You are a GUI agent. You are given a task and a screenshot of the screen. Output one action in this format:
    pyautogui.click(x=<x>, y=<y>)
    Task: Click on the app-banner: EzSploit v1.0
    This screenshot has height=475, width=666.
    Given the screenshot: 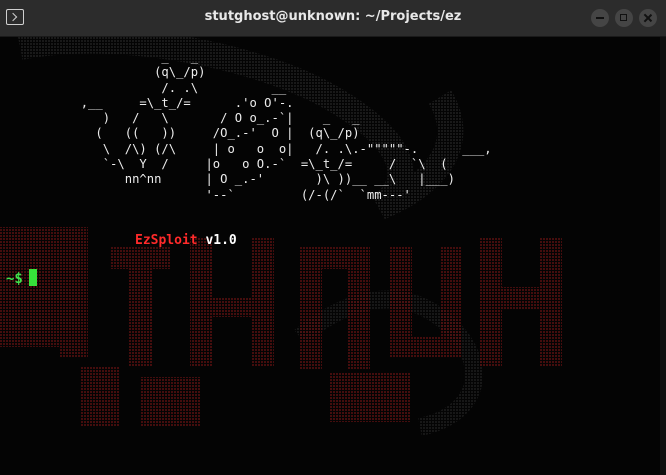 What is the action you would take?
    pyautogui.click(x=186, y=240)
    